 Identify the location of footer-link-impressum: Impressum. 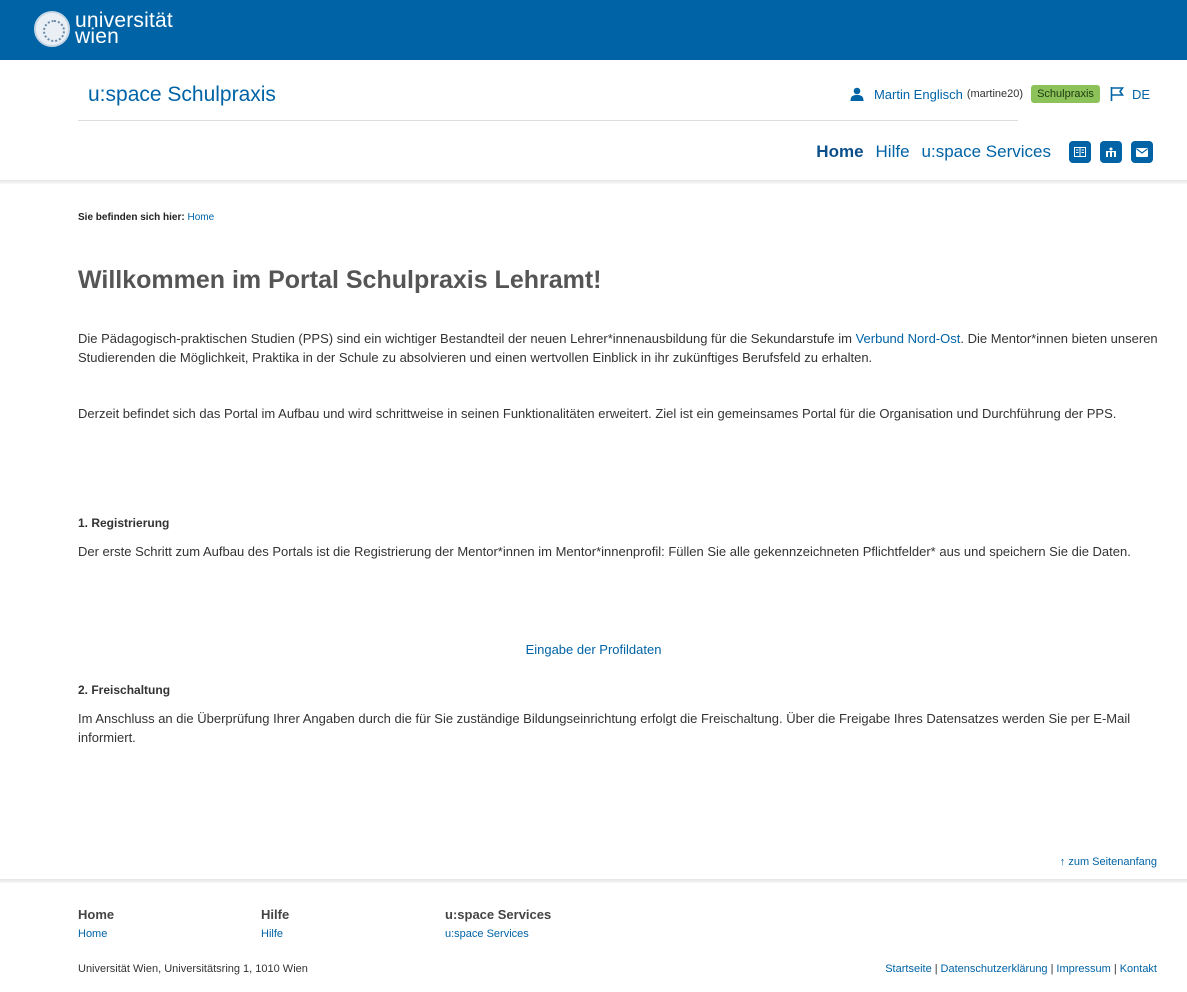
(1083, 969).